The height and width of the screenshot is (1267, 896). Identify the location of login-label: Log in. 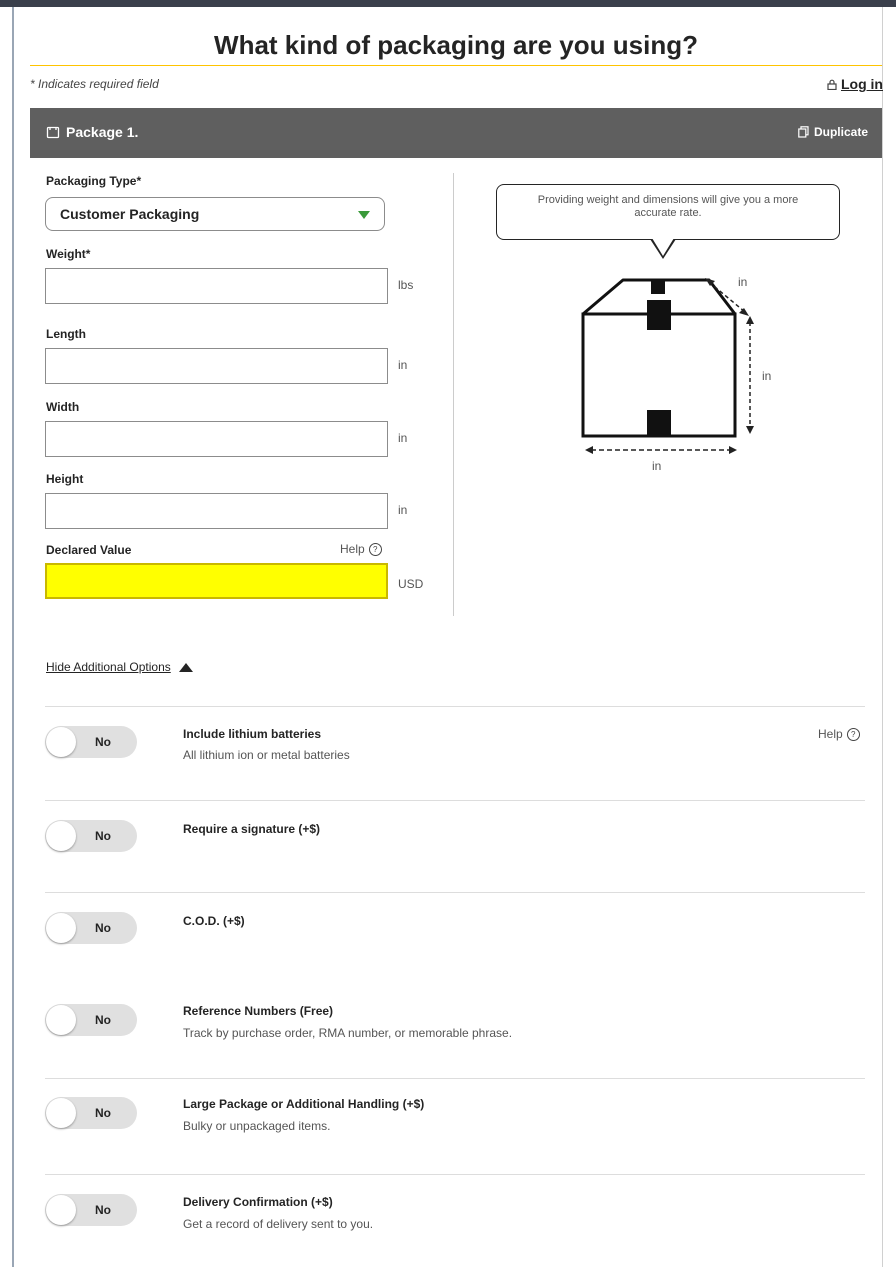
(862, 84).